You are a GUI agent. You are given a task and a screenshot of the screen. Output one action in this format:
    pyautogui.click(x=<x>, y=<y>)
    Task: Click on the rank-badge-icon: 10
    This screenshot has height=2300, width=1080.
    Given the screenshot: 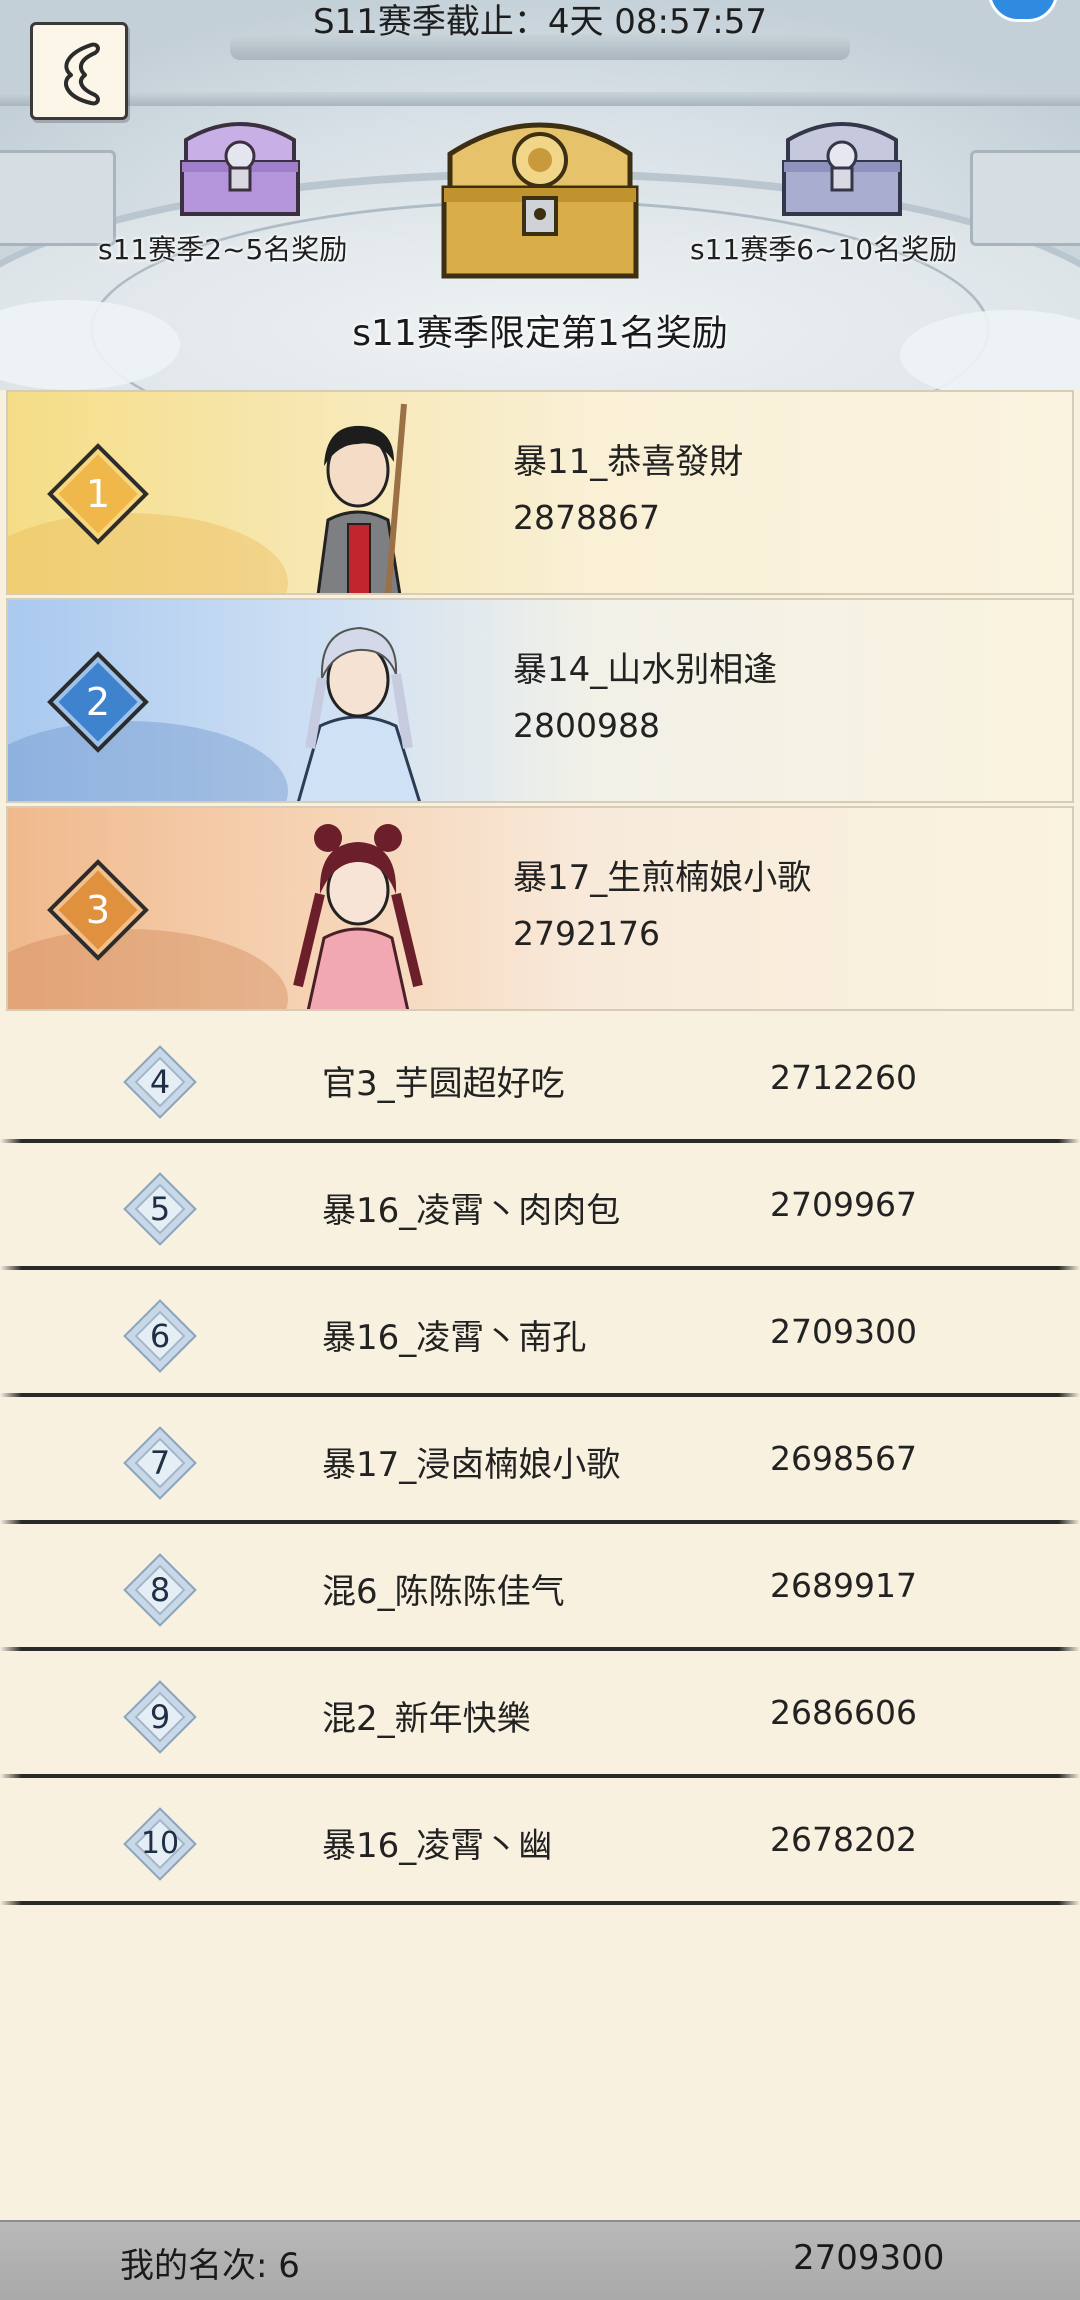 What is the action you would take?
    pyautogui.click(x=160, y=1844)
    